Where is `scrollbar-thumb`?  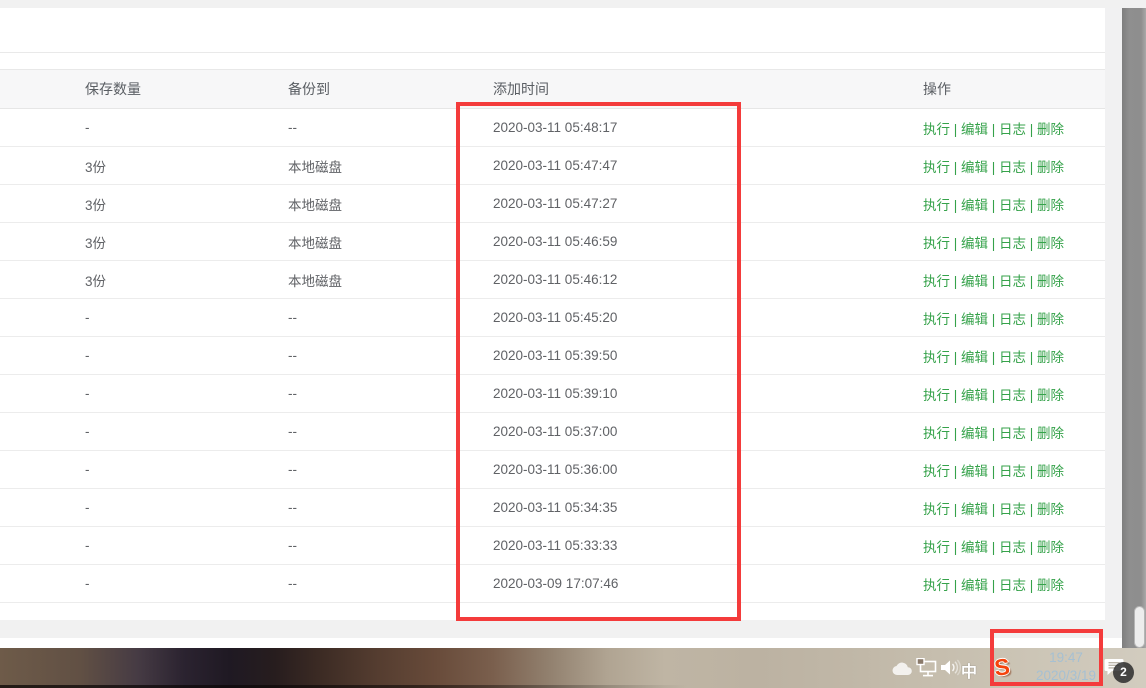
scrollbar-thumb is located at coordinates (1139, 627).